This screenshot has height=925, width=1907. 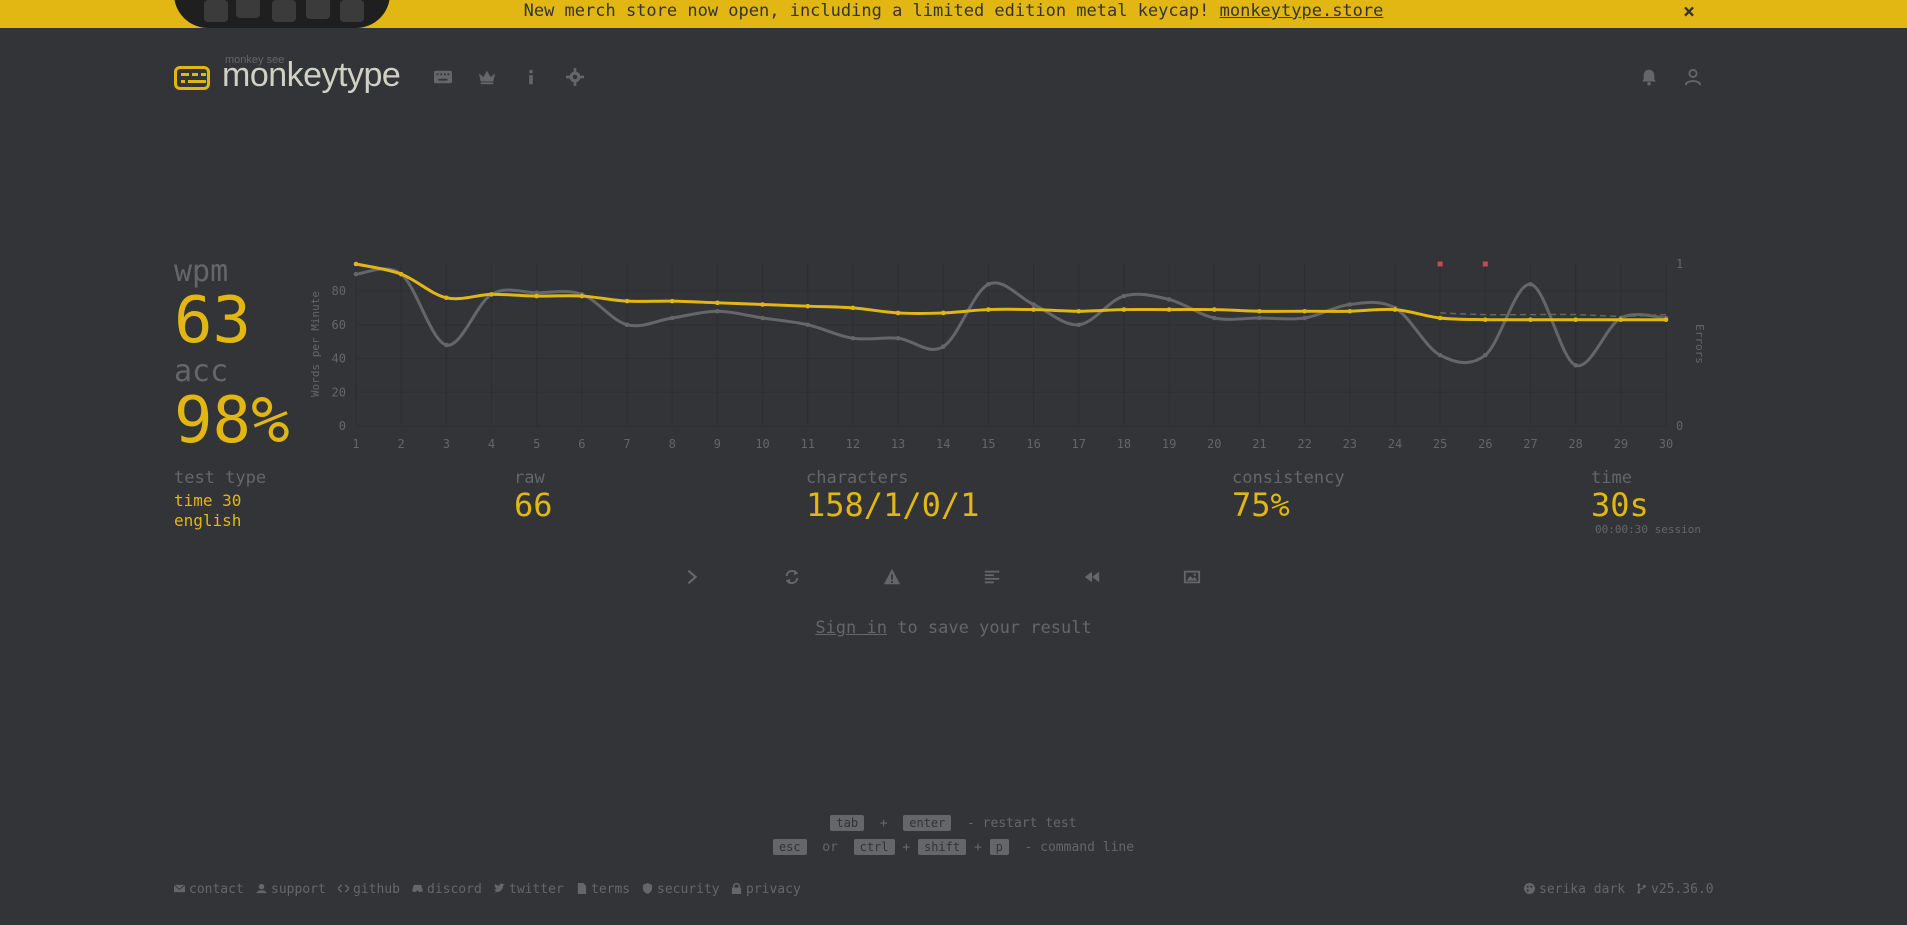 What do you see at coordinates (1675, 889) in the screenshot?
I see `version-link: v25.36.0` at bounding box center [1675, 889].